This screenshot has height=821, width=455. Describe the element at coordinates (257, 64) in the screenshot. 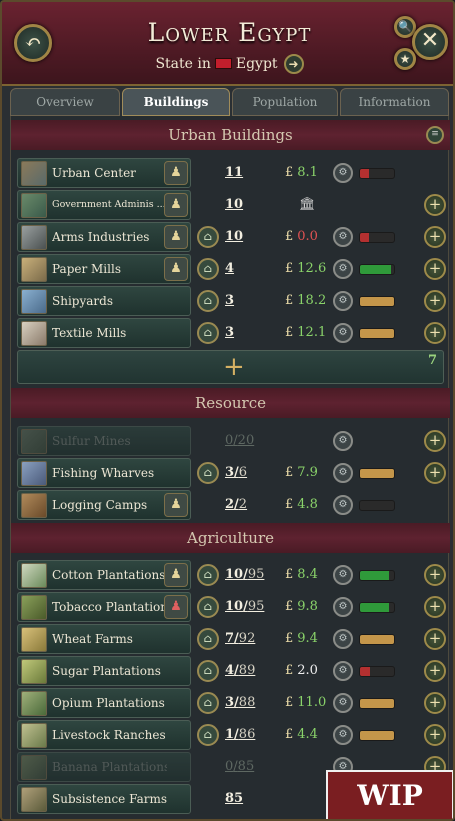

I see `country-name: Egypt` at that location.